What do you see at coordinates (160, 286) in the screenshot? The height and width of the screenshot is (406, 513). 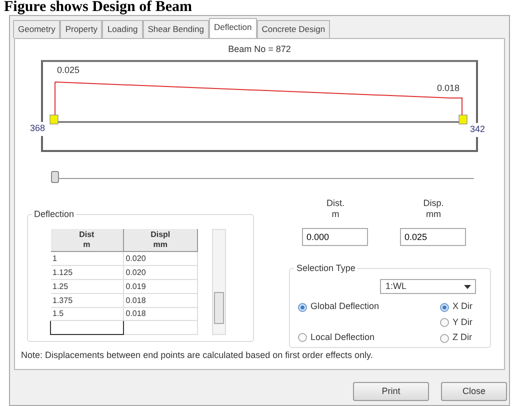 I see `table-cell: 0.019` at bounding box center [160, 286].